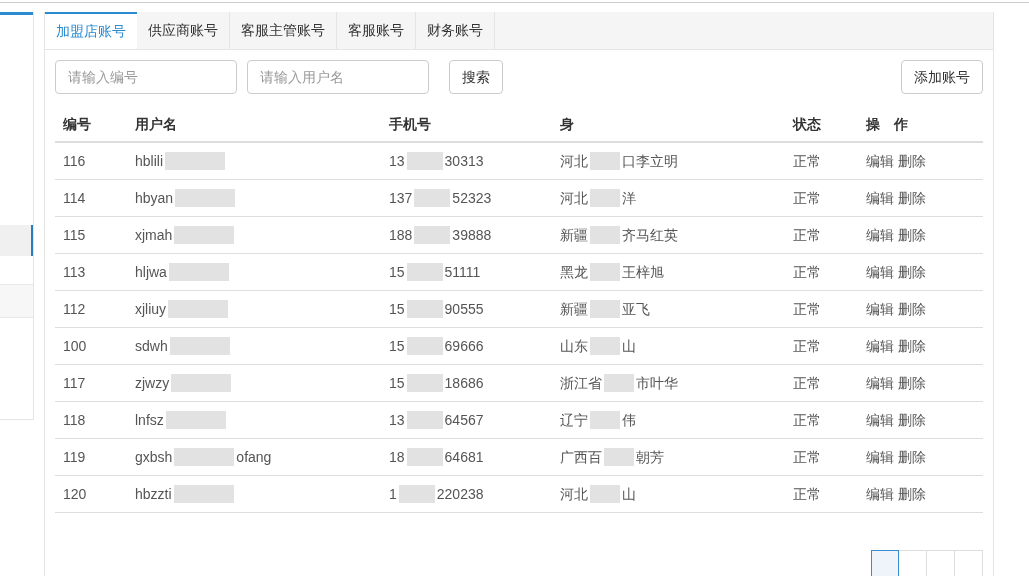 This screenshot has width=1029, height=576. Describe the element at coordinates (77, 123) in the screenshot. I see `column-header: 编号` at that location.